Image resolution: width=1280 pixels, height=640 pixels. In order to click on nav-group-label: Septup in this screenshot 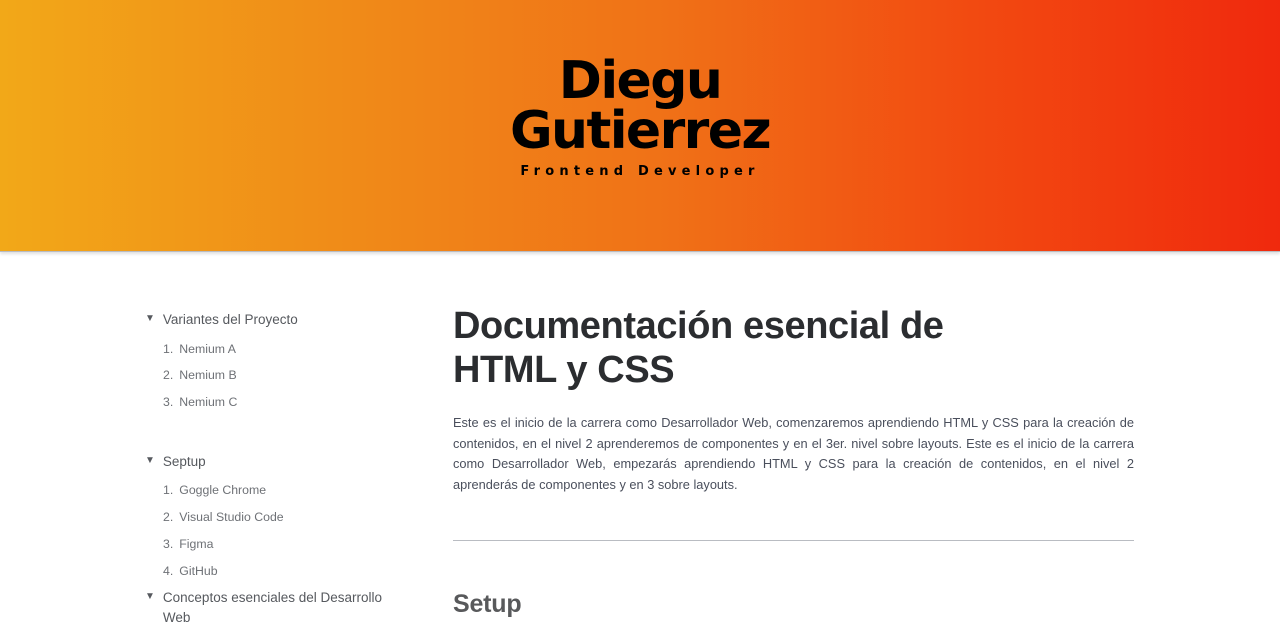, I will do `click(184, 461)`.